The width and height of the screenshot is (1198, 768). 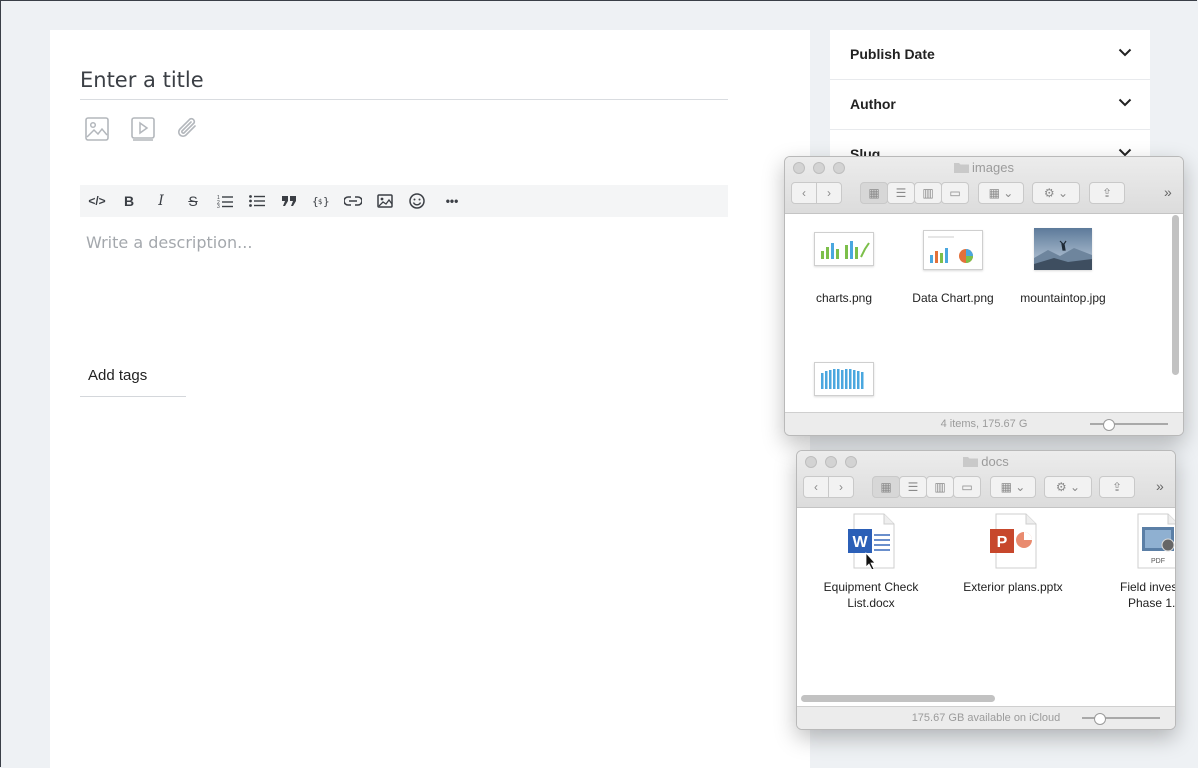 I want to click on quote-icon, so click(x=289, y=201).